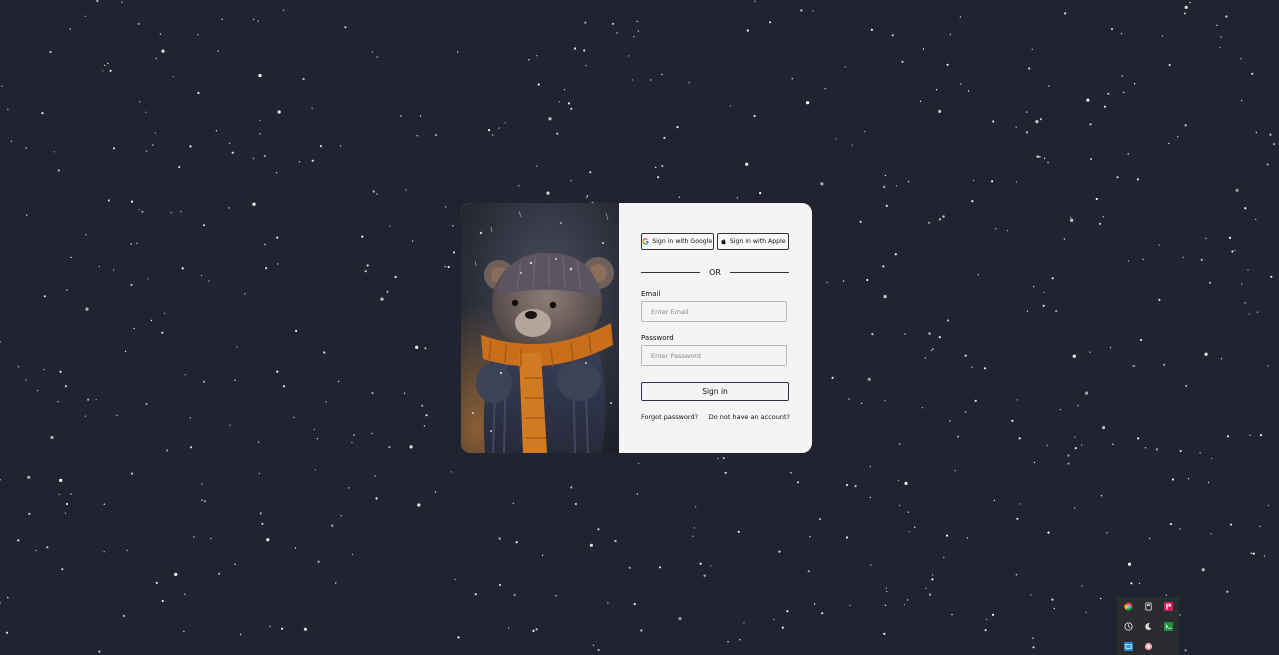 Image resolution: width=1279 pixels, height=655 pixels. Describe the element at coordinates (1168, 606) in the screenshot. I see `app-red-icon` at that location.